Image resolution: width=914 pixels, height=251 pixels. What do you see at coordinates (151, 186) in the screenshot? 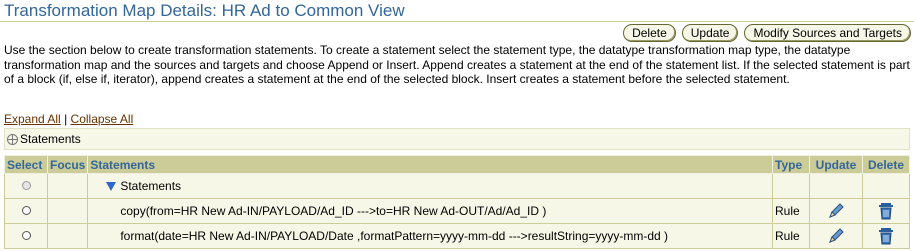
I see `root-statement-label: Statements` at bounding box center [151, 186].